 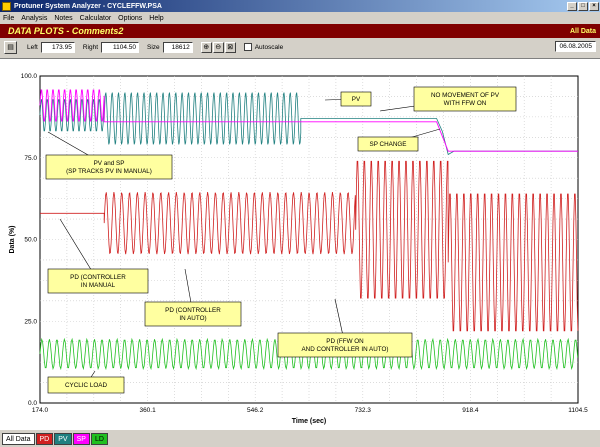 What do you see at coordinates (99, 439) in the screenshot?
I see `tab-ld: LD` at bounding box center [99, 439].